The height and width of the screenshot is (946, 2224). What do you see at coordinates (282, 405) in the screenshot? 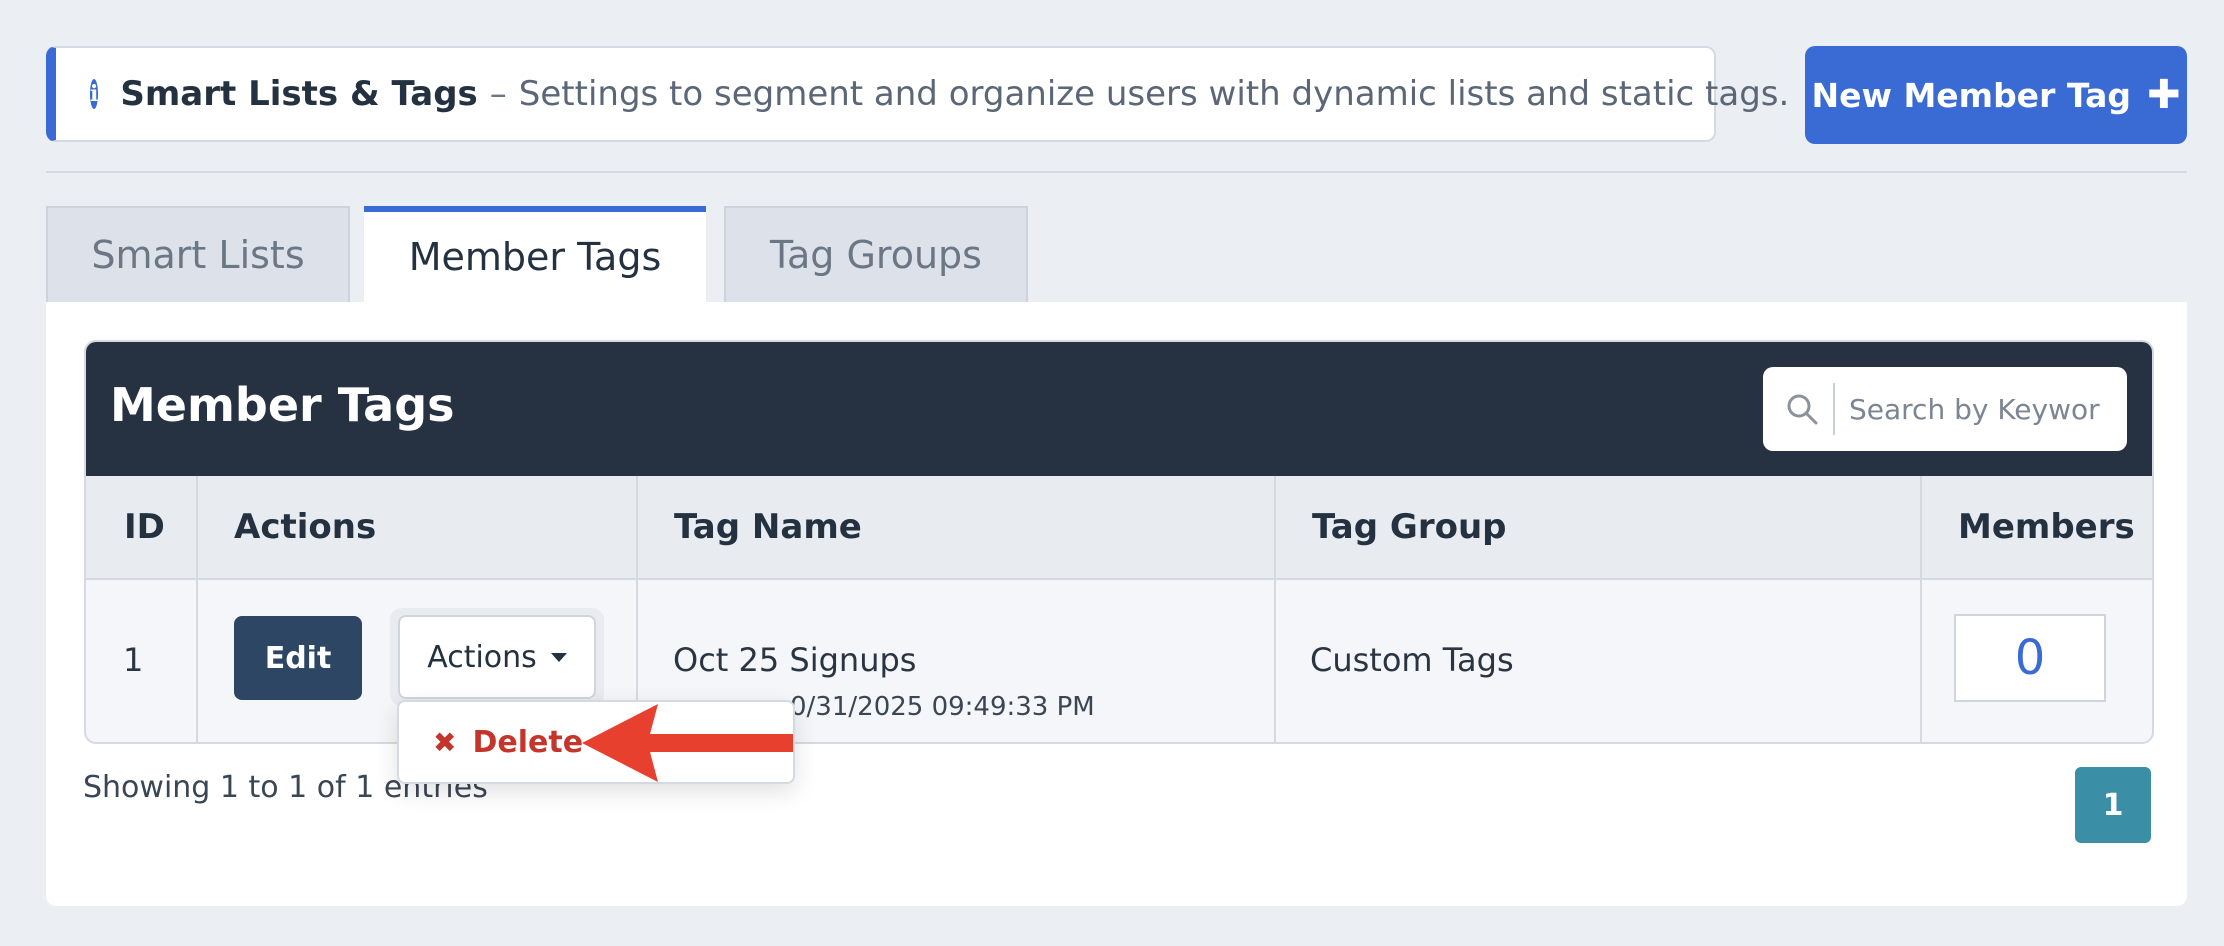
I see `card-title: Member Tags` at bounding box center [282, 405].